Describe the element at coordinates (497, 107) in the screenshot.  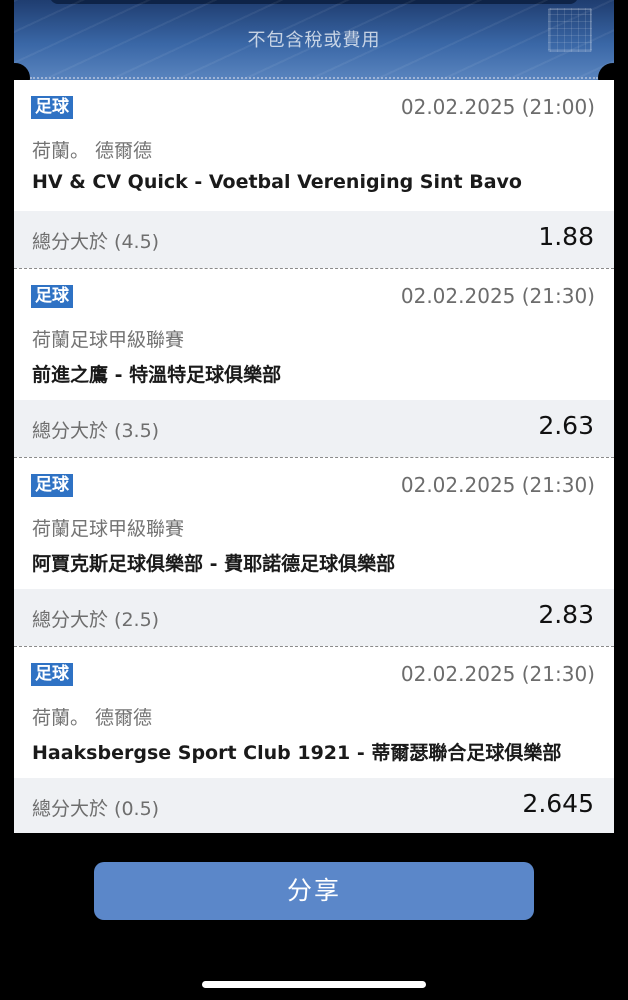
I see `event-datetime: 02.02.2025 (21:00)` at that location.